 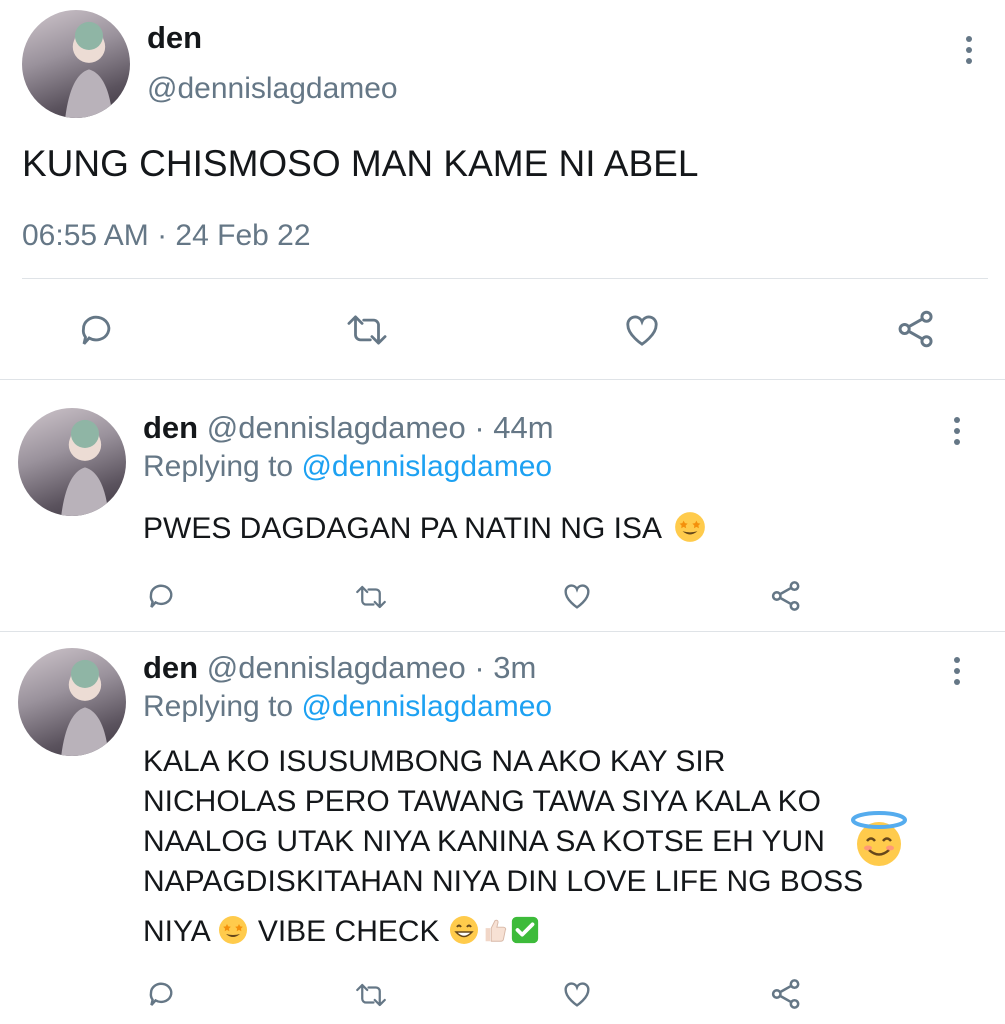 I want to click on grinning-emoji-icon, so click(x=463, y=930).